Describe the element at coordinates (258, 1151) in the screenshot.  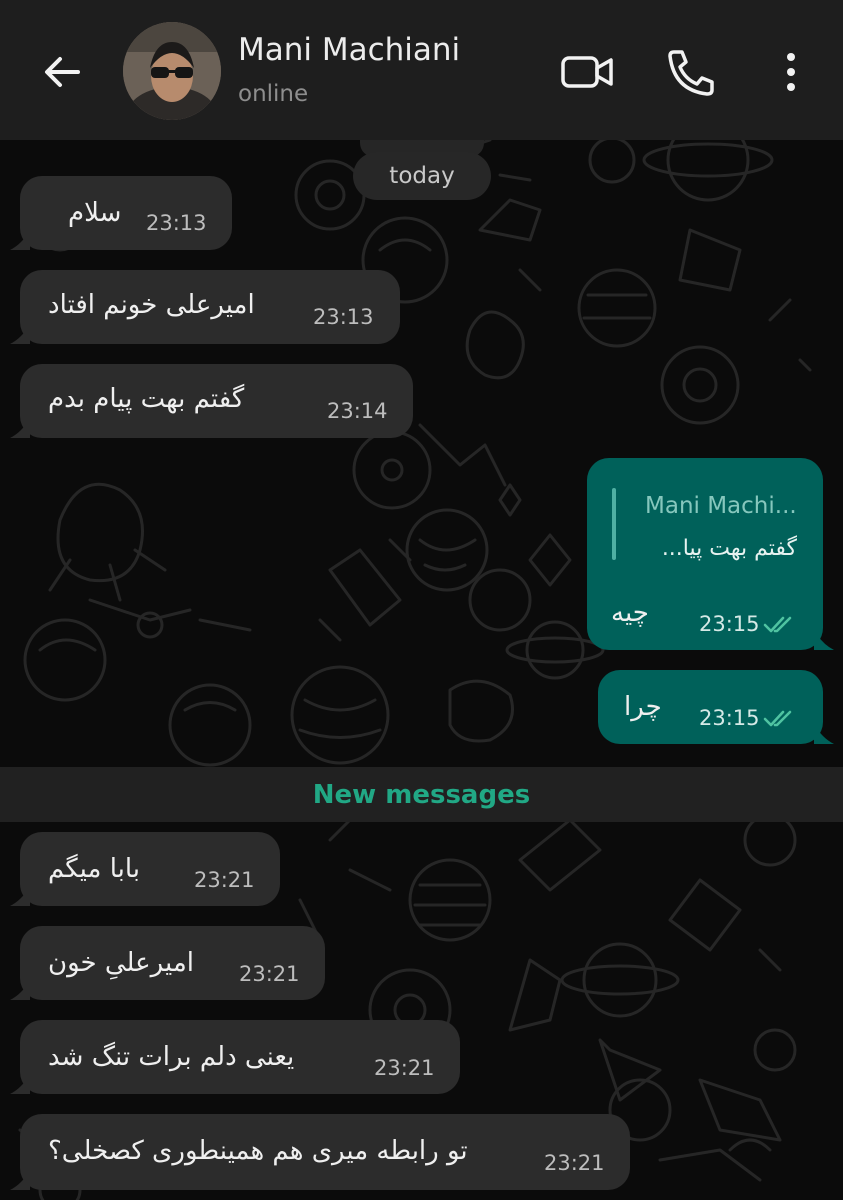
I see `message-text: تو رابطه میری هم همینطوری کصخلی؟` at that location.